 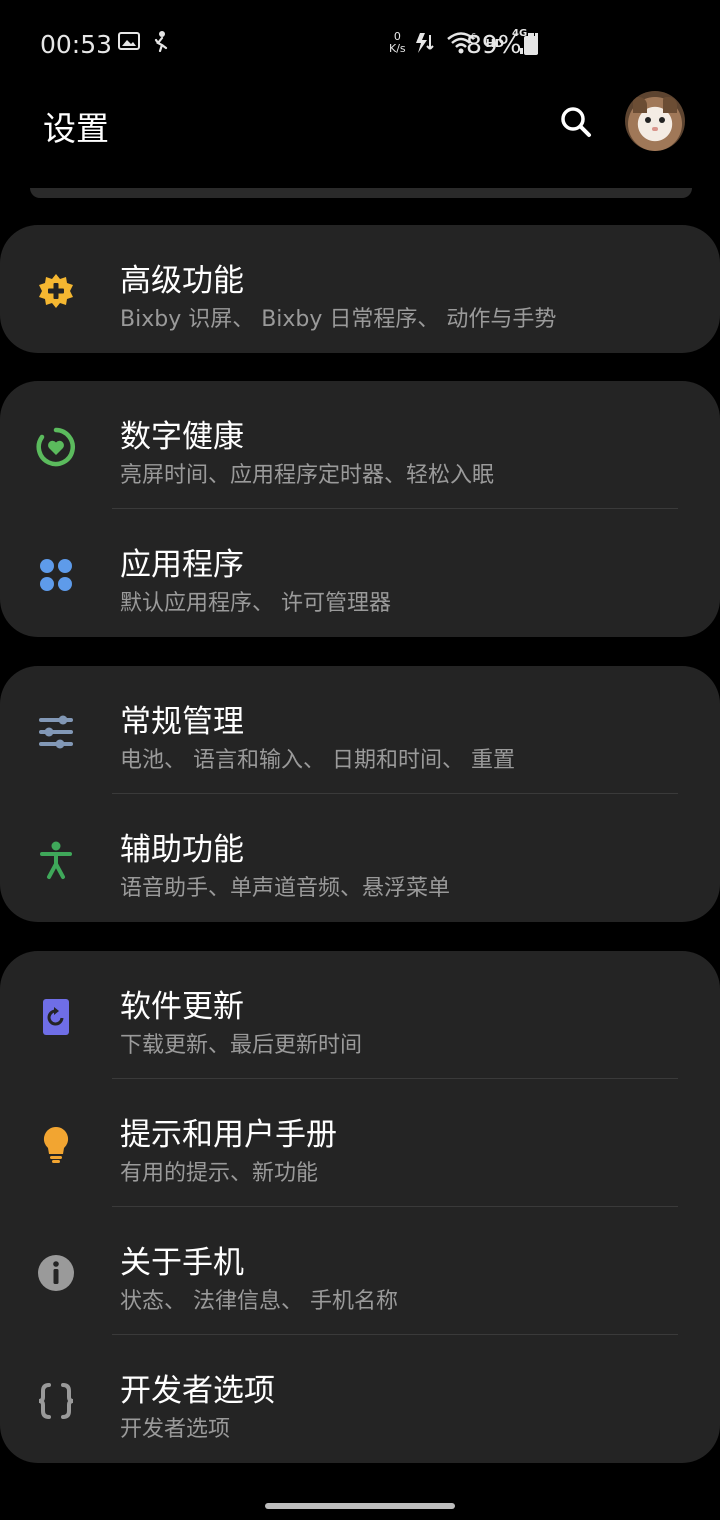 What do you see at coordinates (317, 760) in the screenshot?
I see `item-subtitle: 电池、 语言和输入、 日期和时间、 重置` at bounding box center [317, 760].